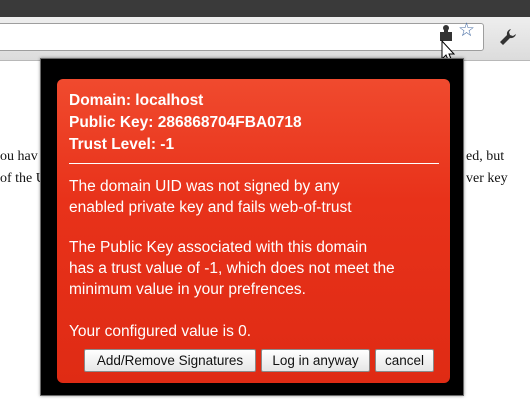 This screenshot has width=530, height=415. Describe the element at coordinates (315, 360) in the screenshot. I see `log-in-anyway-button: Log in anyway` at that location.